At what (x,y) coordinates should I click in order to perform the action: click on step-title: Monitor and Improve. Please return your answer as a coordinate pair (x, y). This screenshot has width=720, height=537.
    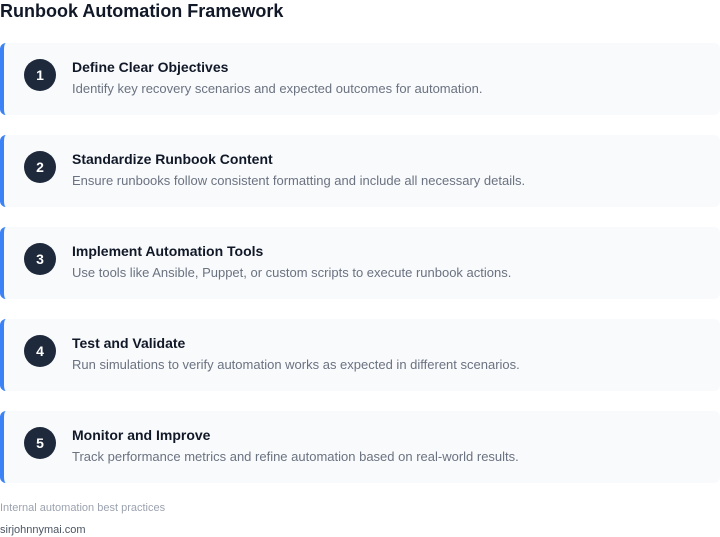
    Looking at the image, I should click on (141, 435).